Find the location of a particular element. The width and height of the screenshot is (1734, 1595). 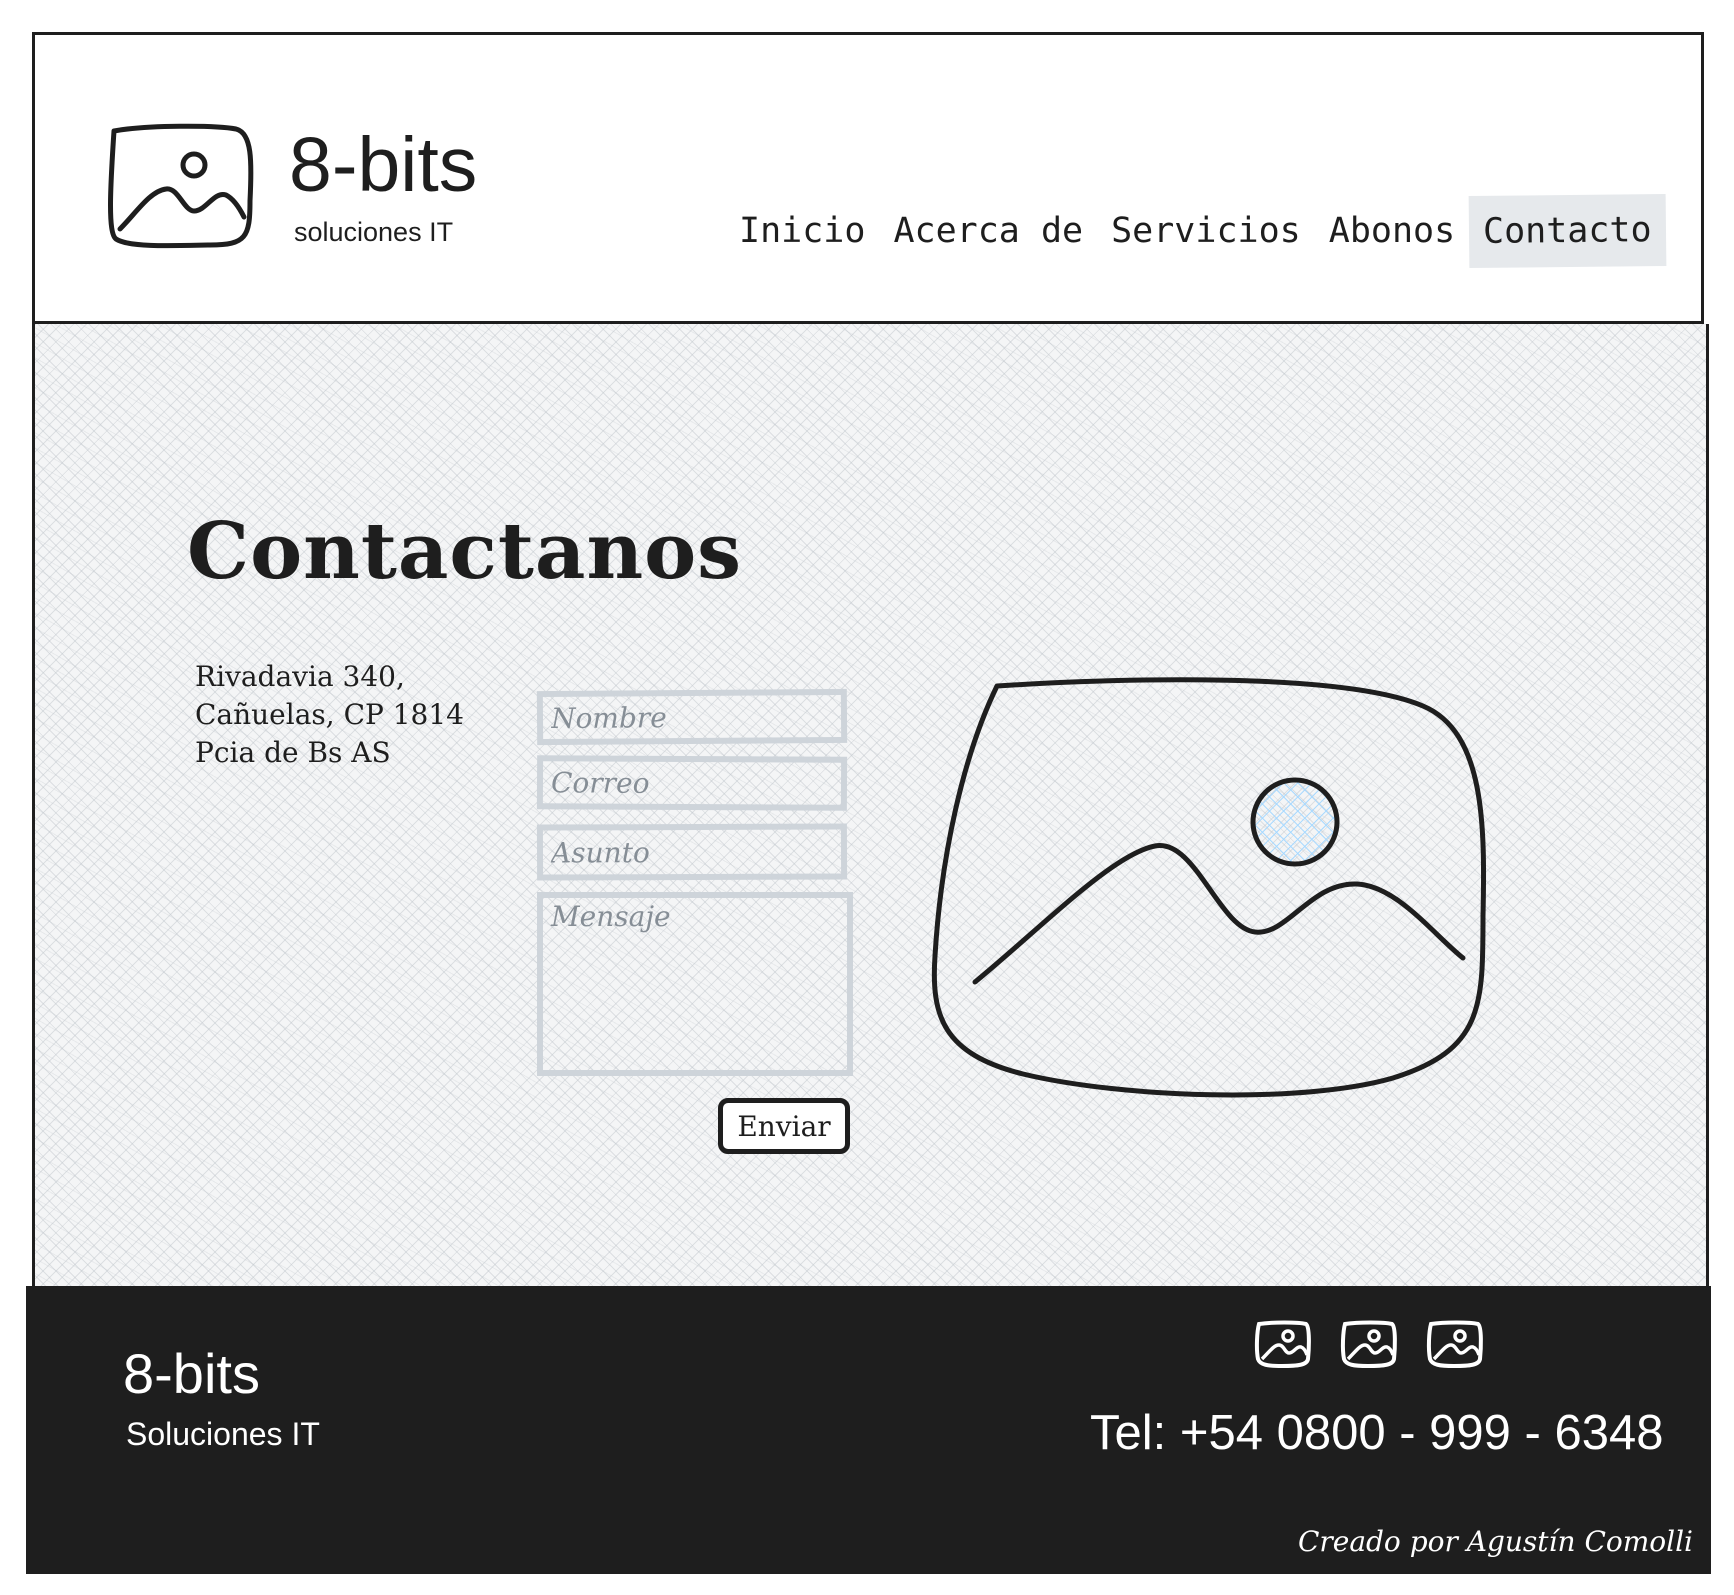

subject-field is located at coordinates (692, 852).